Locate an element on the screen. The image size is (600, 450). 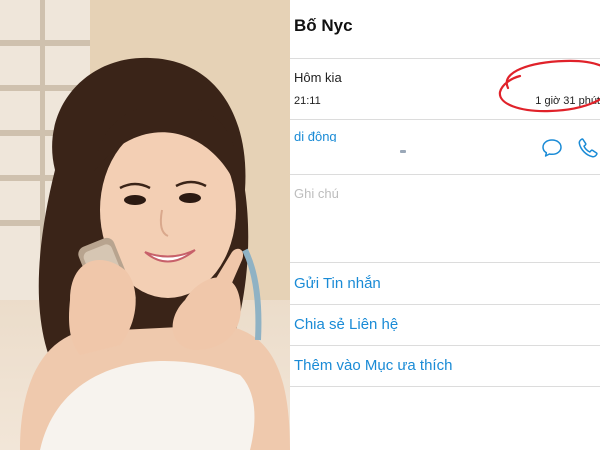
share-contact-button: Chia sẻ Liên hệ is located at coordinates (346, 324).